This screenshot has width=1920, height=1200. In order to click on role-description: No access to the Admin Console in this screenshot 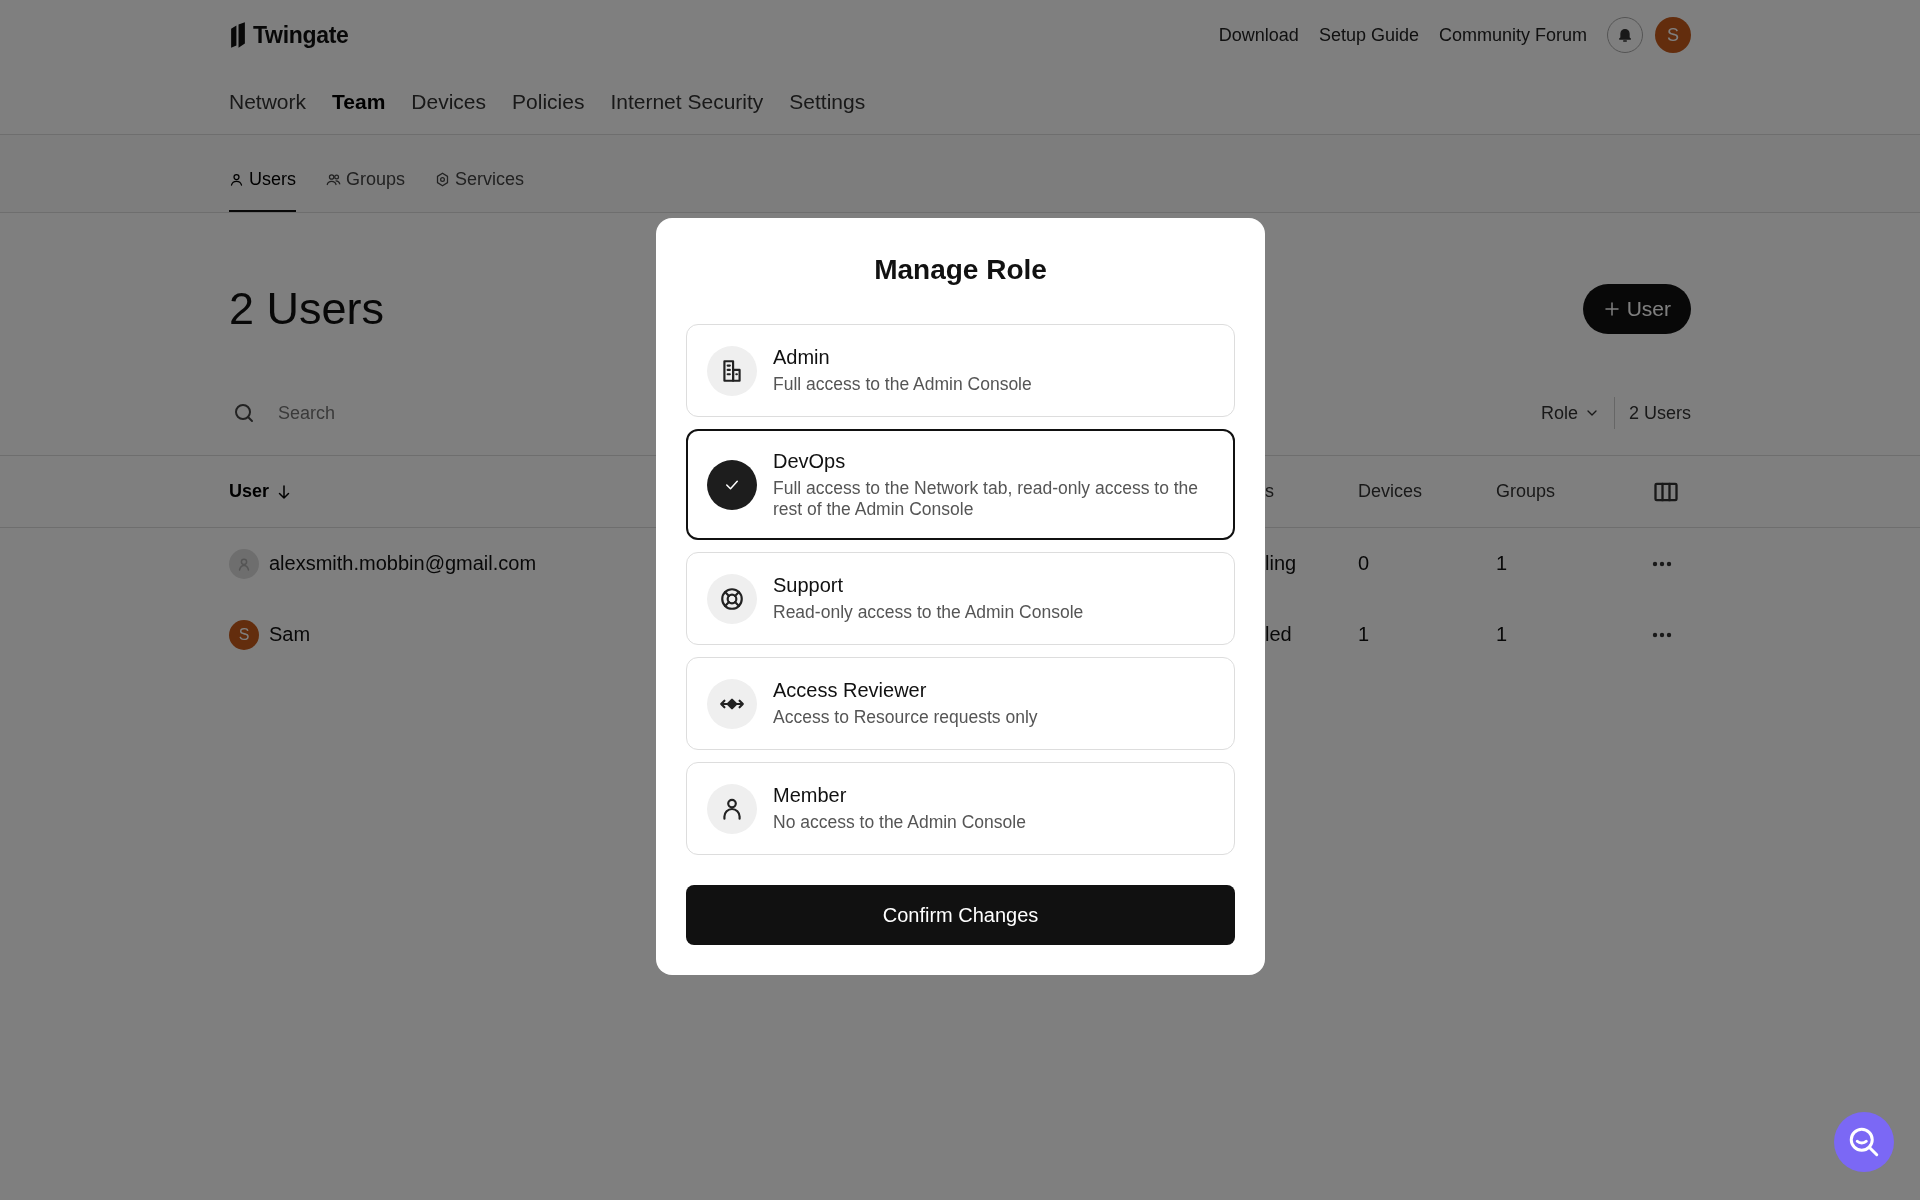, I will do `click(899, 822)`.